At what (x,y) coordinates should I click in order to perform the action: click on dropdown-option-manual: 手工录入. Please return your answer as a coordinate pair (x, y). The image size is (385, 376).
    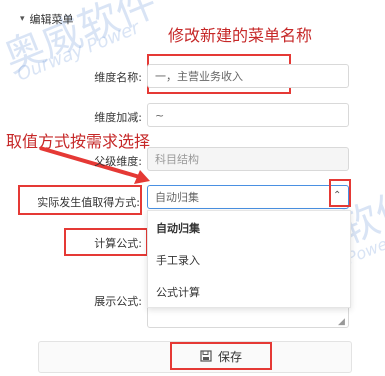
    Looking at the image, I should click on (249, 261).